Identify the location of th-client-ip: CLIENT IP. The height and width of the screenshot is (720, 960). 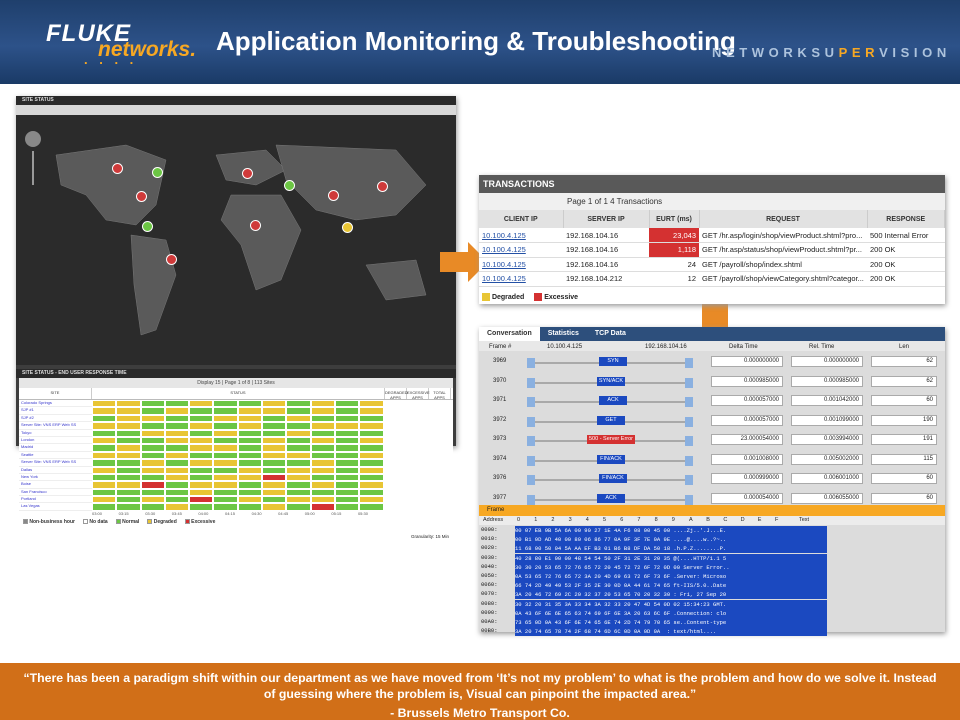
(521, 219).